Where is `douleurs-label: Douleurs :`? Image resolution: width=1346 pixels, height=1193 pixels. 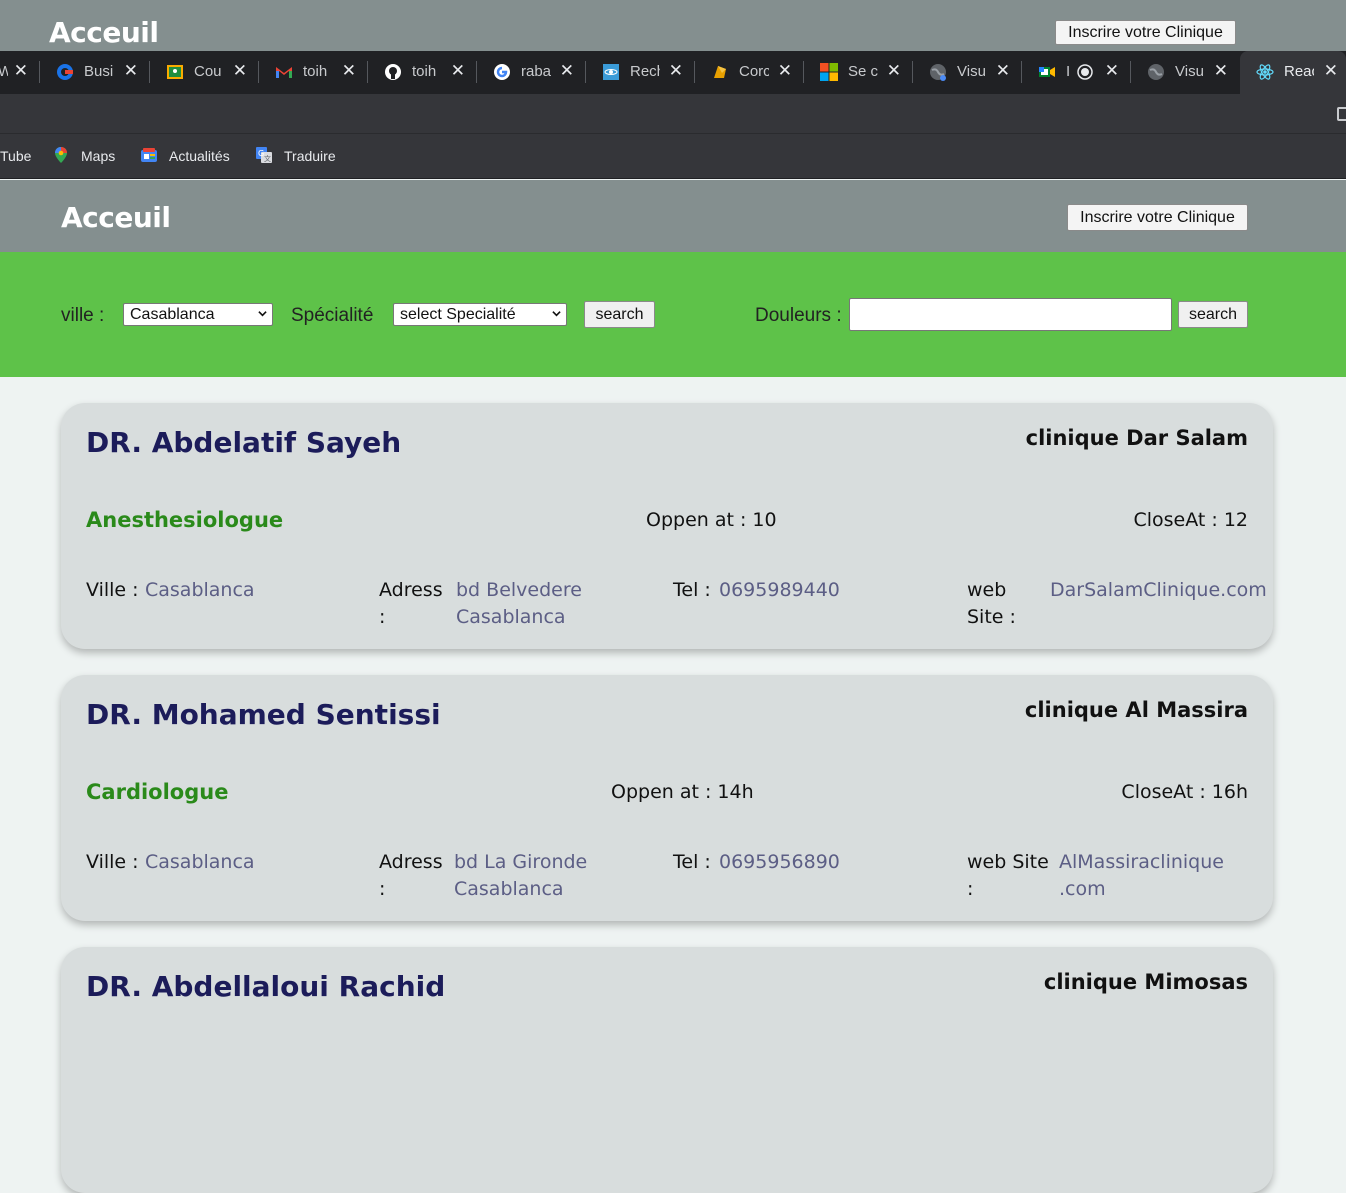 douleurs-label: Douleurs : is located at coordinates (798, 315).